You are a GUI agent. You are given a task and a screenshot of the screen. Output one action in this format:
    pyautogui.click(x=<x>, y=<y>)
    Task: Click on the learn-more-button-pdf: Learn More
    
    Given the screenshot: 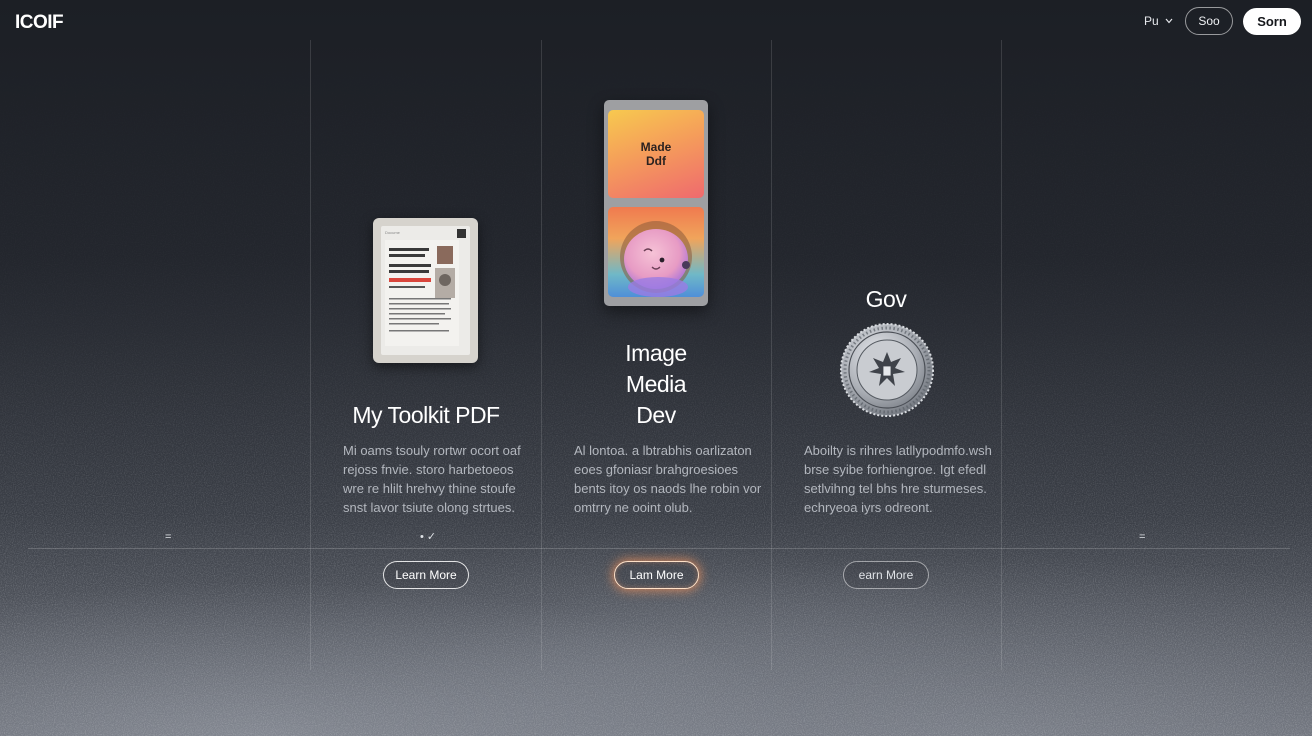 What is the action you would take?
    pyautogui.click(x=426, y=575)
    